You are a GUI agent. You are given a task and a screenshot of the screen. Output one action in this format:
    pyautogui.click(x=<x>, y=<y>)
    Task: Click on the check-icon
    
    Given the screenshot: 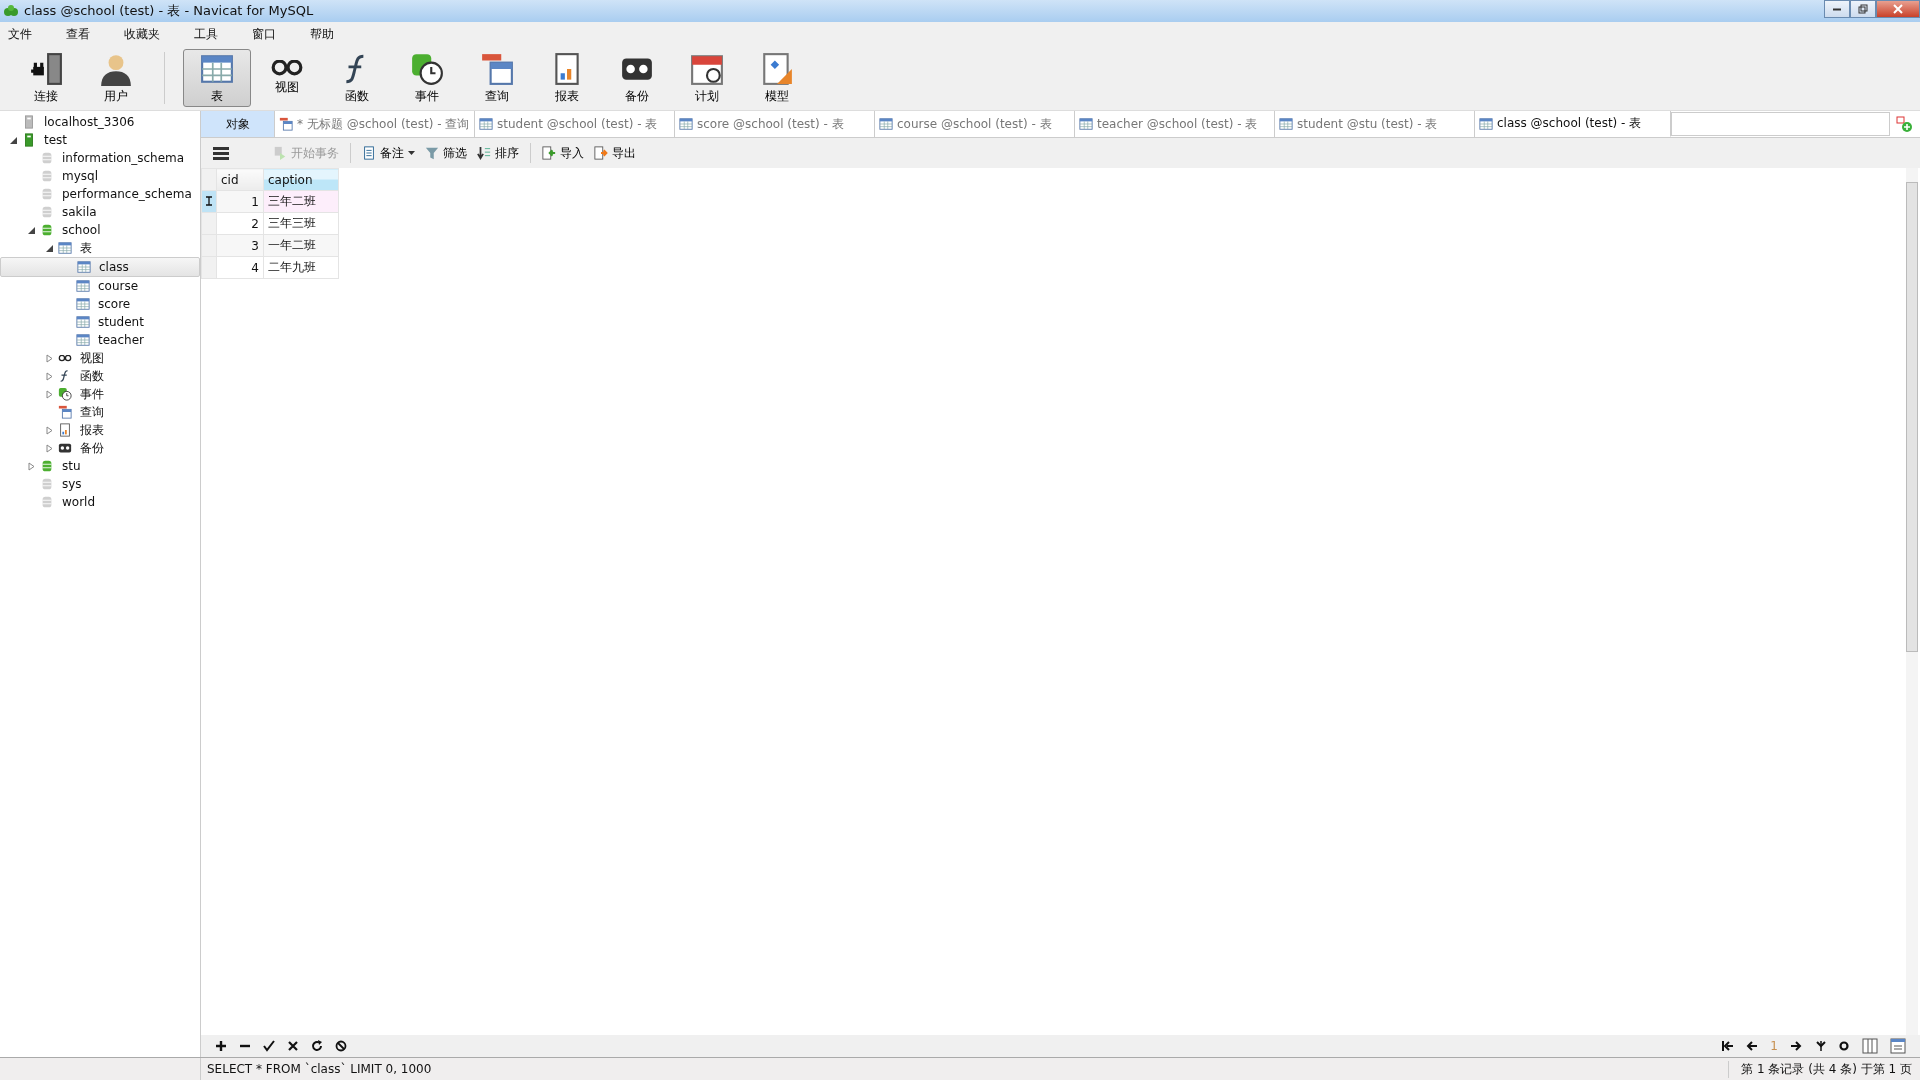 What is the action you would take?
    pyautogui.click(x=269, y=1046)
    